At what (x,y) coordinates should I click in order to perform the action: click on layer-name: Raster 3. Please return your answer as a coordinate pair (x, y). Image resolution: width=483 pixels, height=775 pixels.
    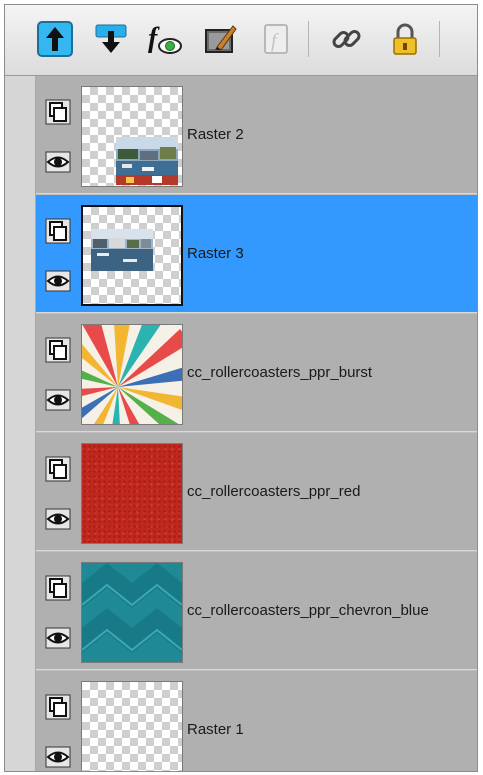
    Looking at the image, I should click on (215, 253).